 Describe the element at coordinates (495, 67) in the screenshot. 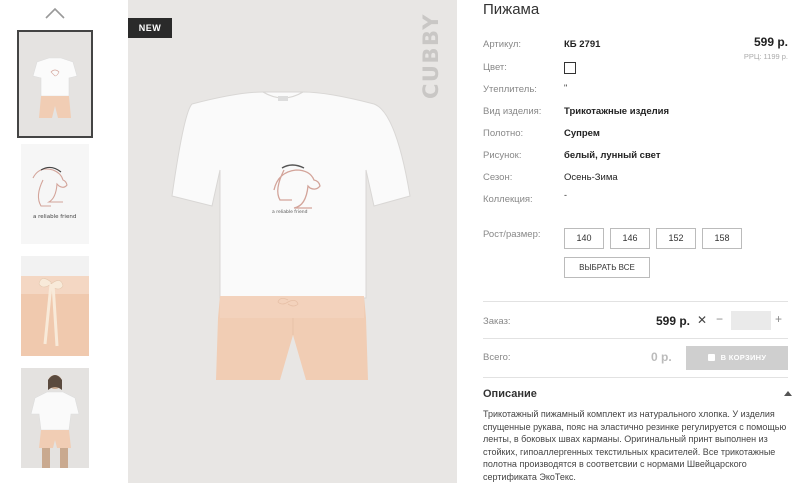

I see `label-color: Цвет:` at that location.